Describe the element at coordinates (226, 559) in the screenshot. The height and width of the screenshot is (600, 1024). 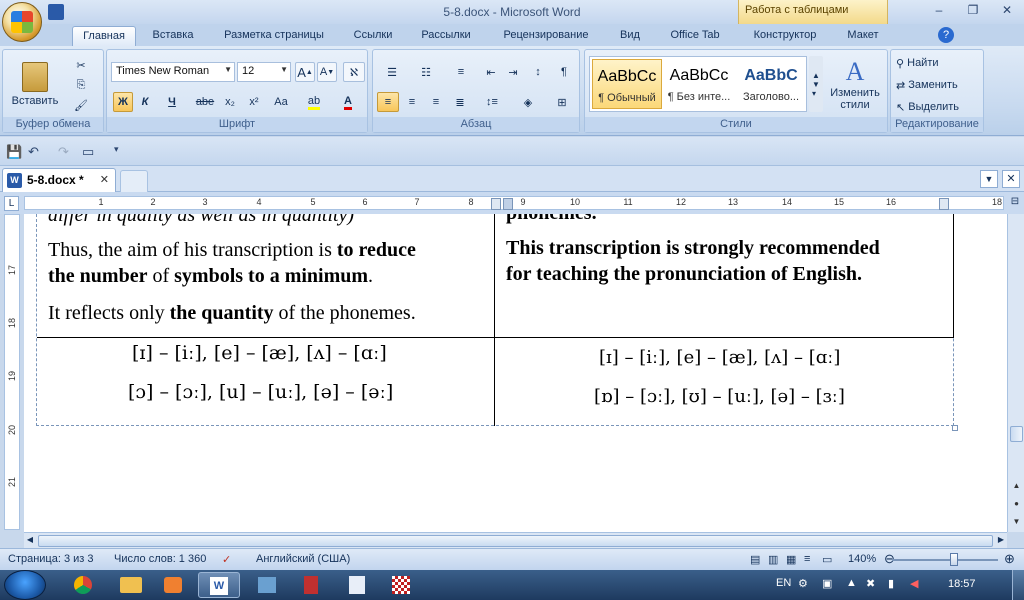
I see `spellcheck-icon: ✓` at that location.